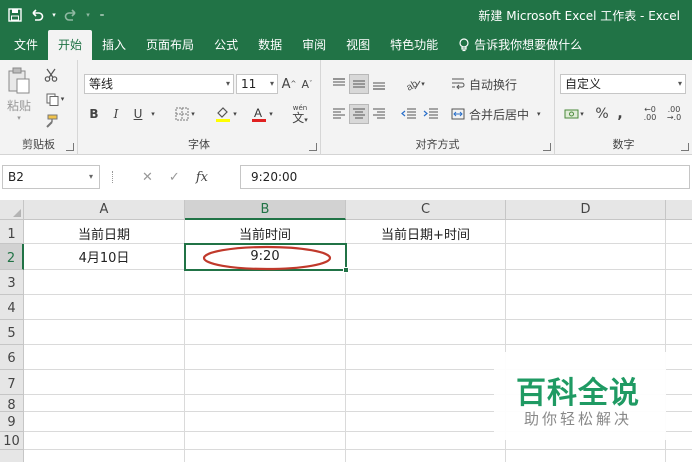 The width and height of the screenshot is (692, 462). I want to click on row-header-4: 4, so click(12, 307).